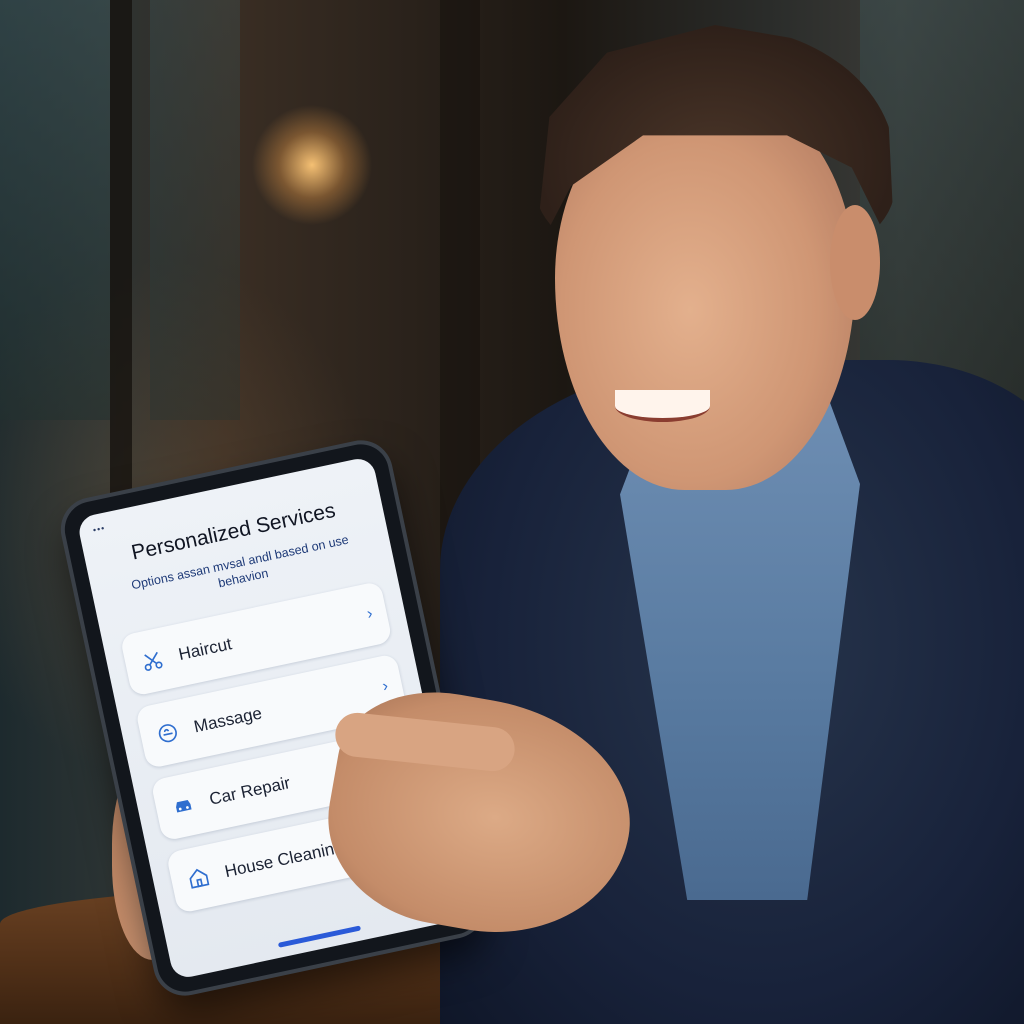  Describe the element at coordinates (198, 878) in the screenshot. I see `house-icon` at that location.